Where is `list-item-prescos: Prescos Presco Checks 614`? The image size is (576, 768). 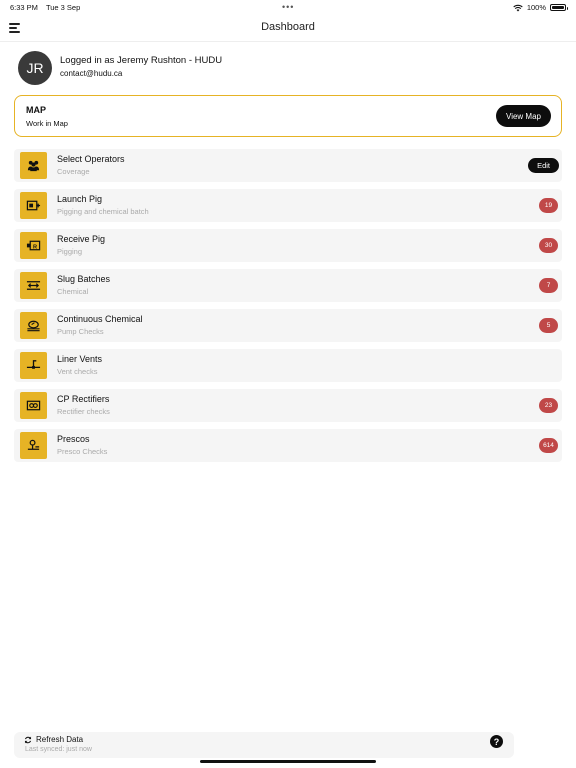
list-item-prescos: Prescos Presco Checks 614 is located at coordinates (288, 445).